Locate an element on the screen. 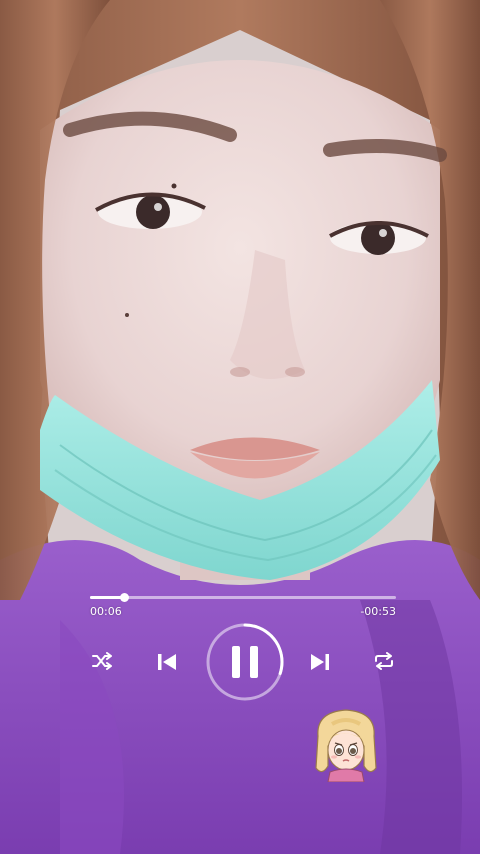 This screenshot has height=854, width=480. remaining-time: -00:53 is located at coordinates (378, 611).